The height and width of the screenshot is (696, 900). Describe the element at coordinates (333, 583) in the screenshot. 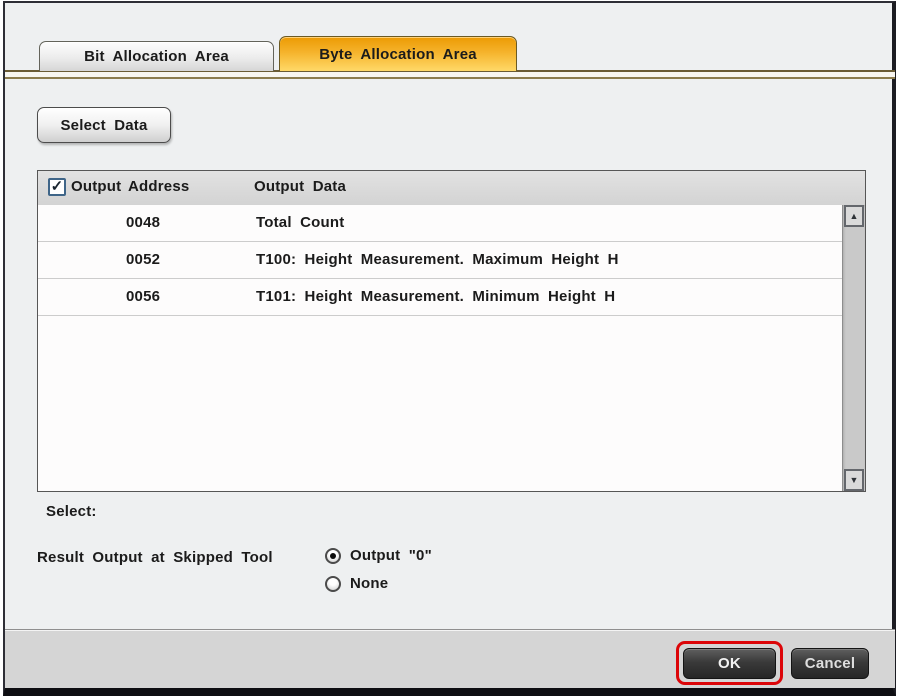

I see `radio-unselected-icon` at that location.